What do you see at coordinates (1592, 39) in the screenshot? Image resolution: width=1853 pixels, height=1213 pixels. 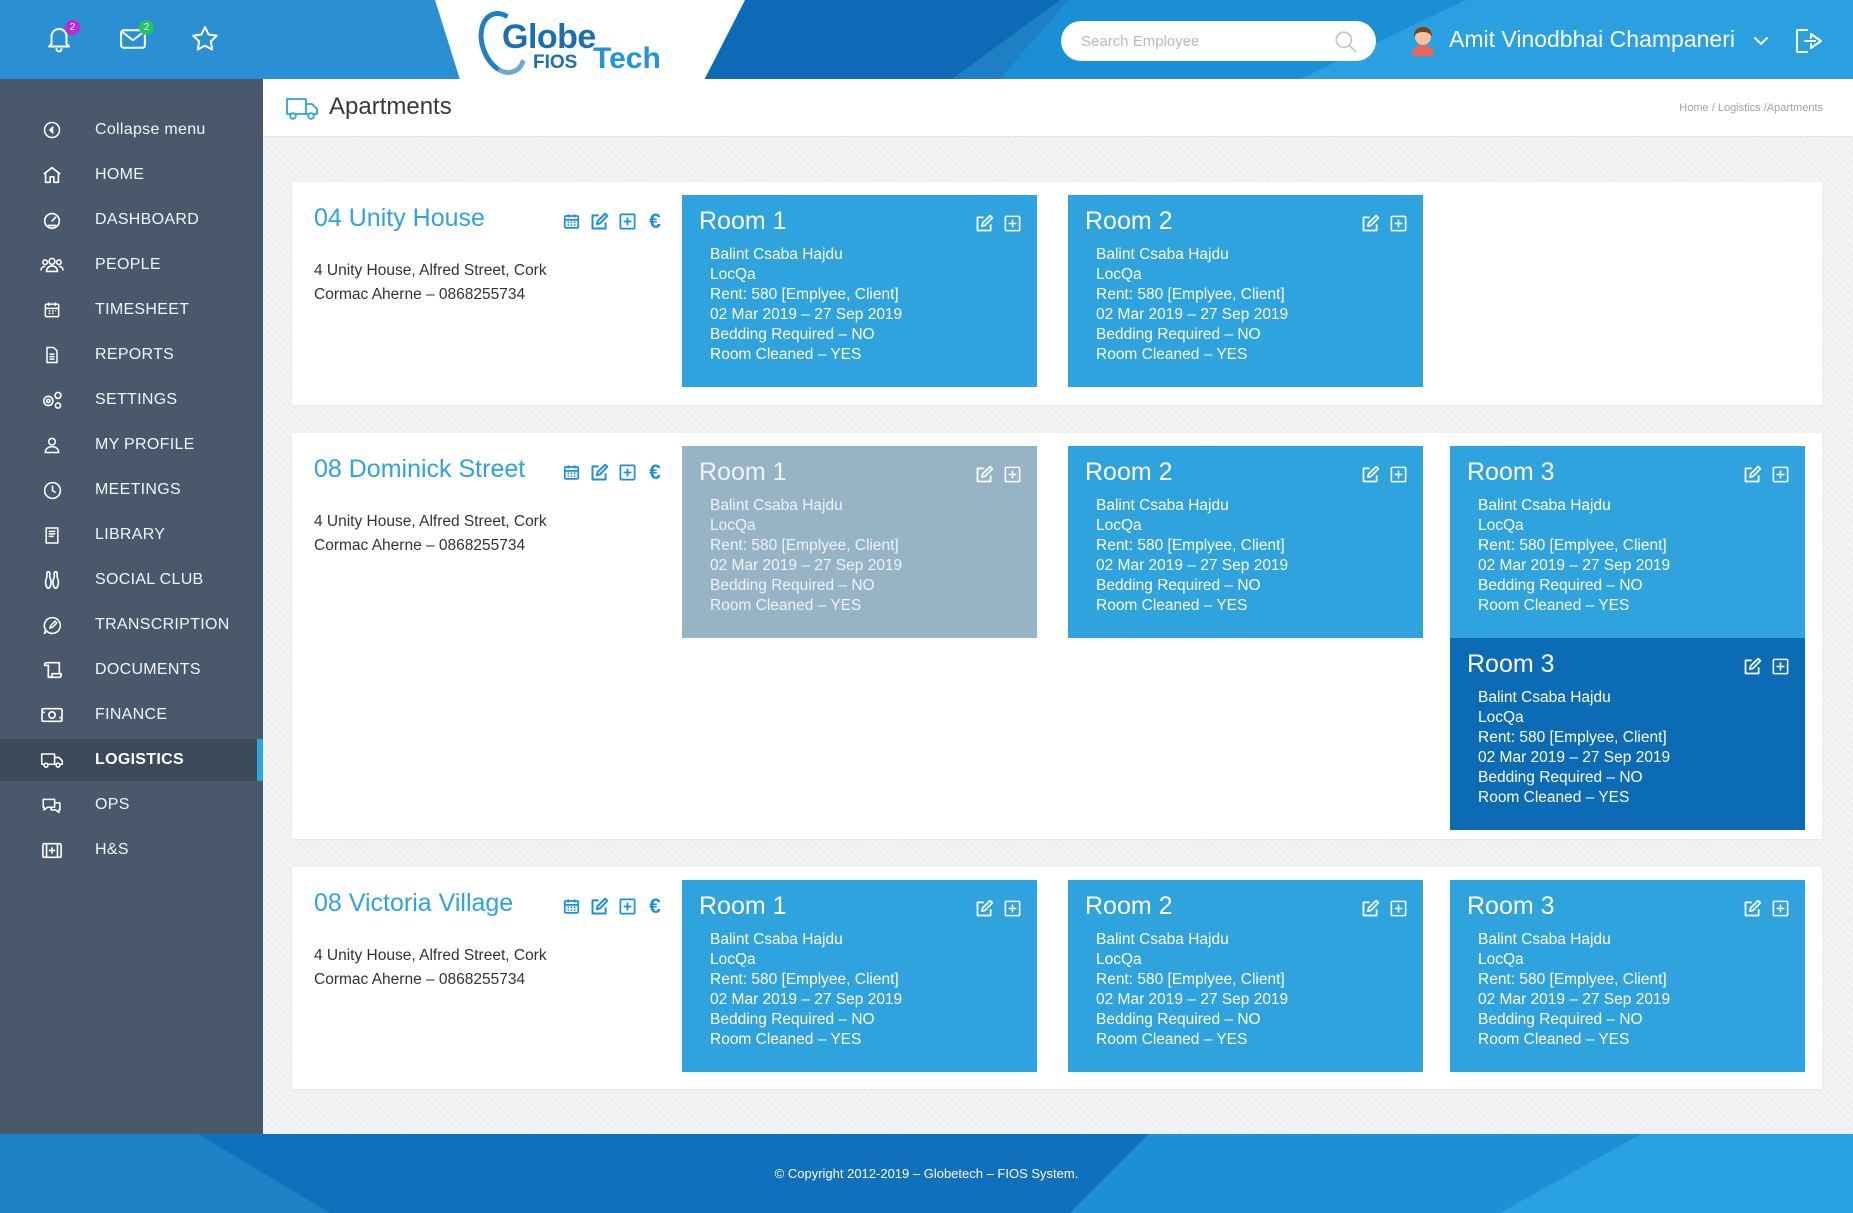 I see `user-name: Amit Vinodbhai Champaneri` at bounding box center [1592, 39].